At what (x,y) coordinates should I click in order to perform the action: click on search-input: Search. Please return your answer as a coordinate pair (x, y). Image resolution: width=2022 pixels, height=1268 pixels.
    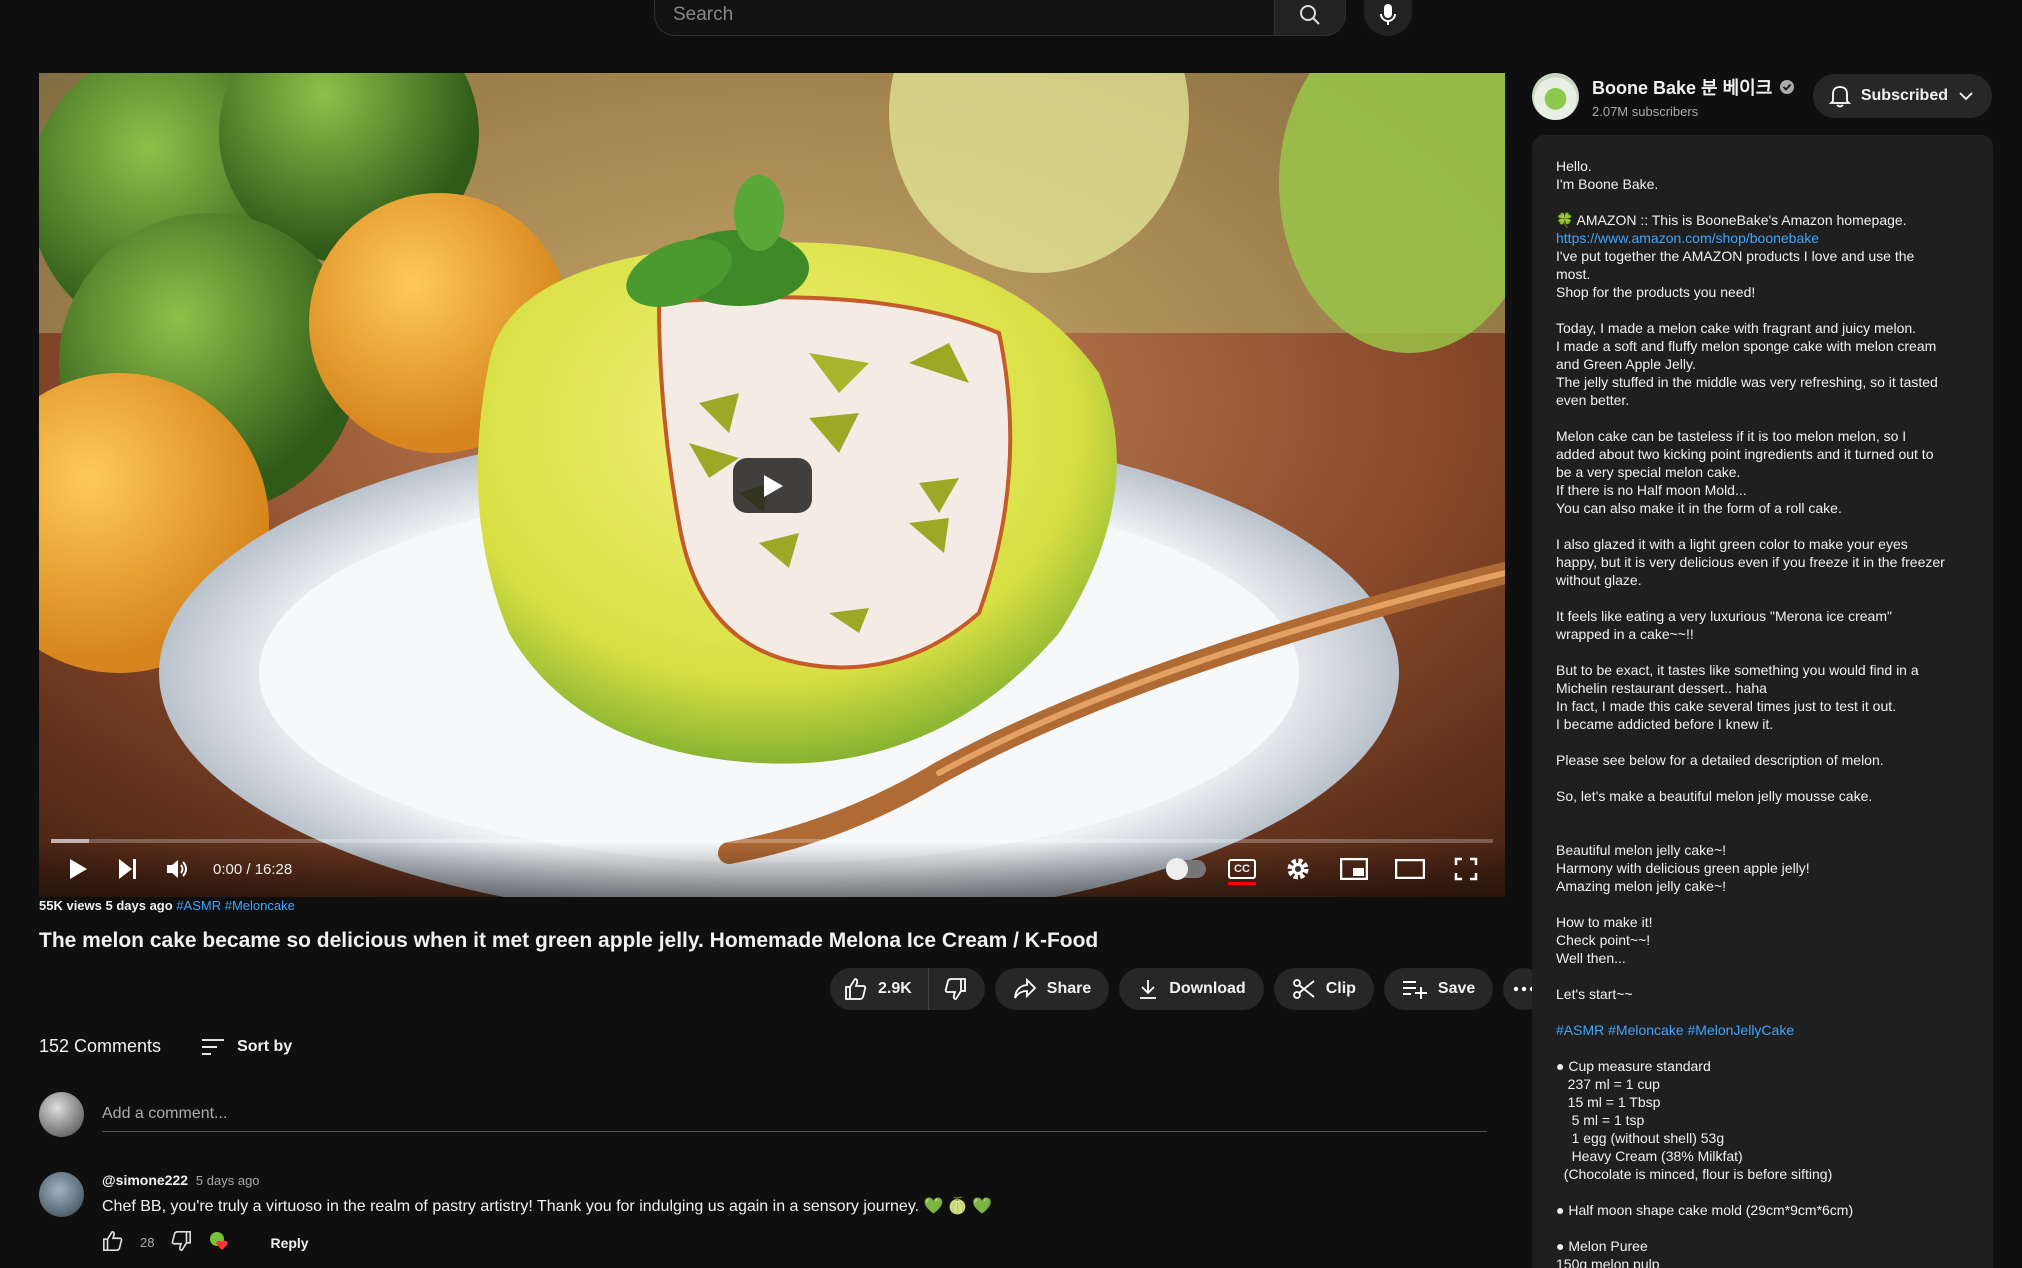
    Looking at the image, I should click on (964, 18).